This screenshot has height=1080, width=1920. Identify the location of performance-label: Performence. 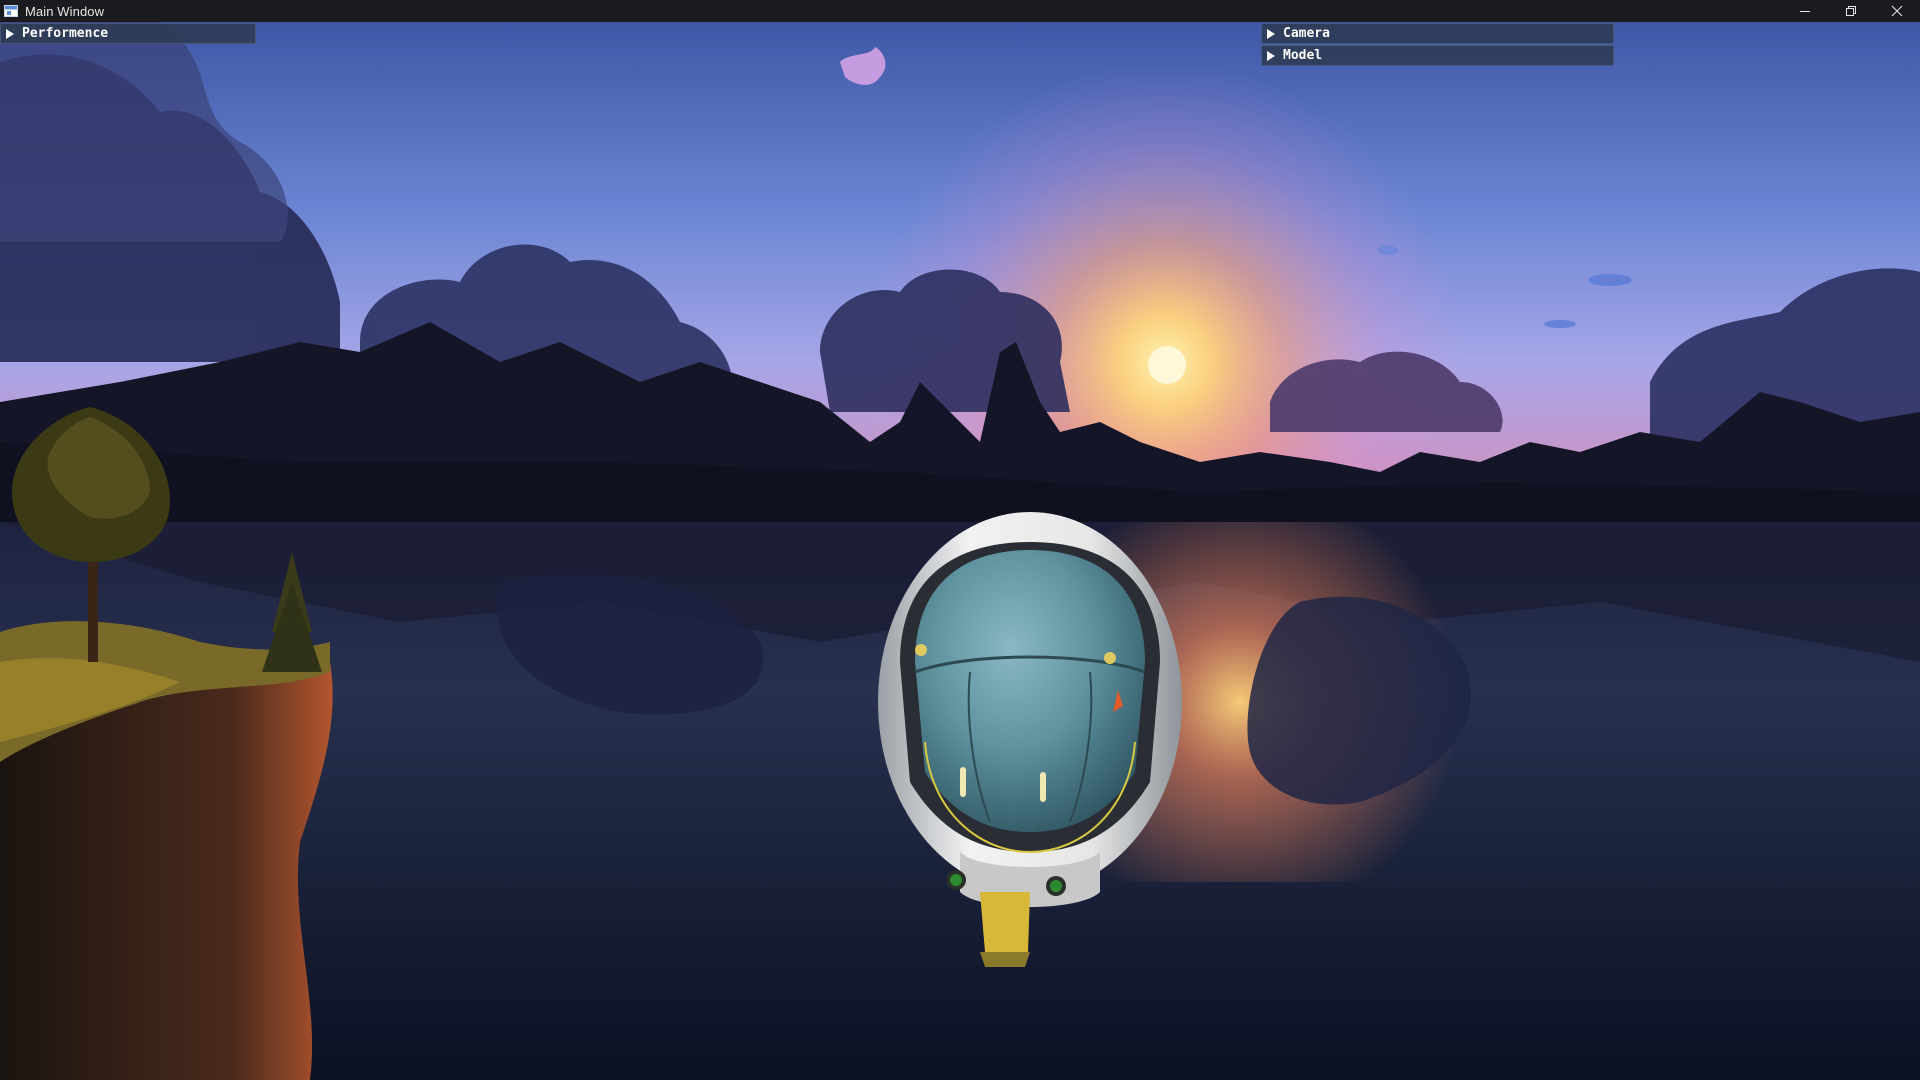
(65, 33).